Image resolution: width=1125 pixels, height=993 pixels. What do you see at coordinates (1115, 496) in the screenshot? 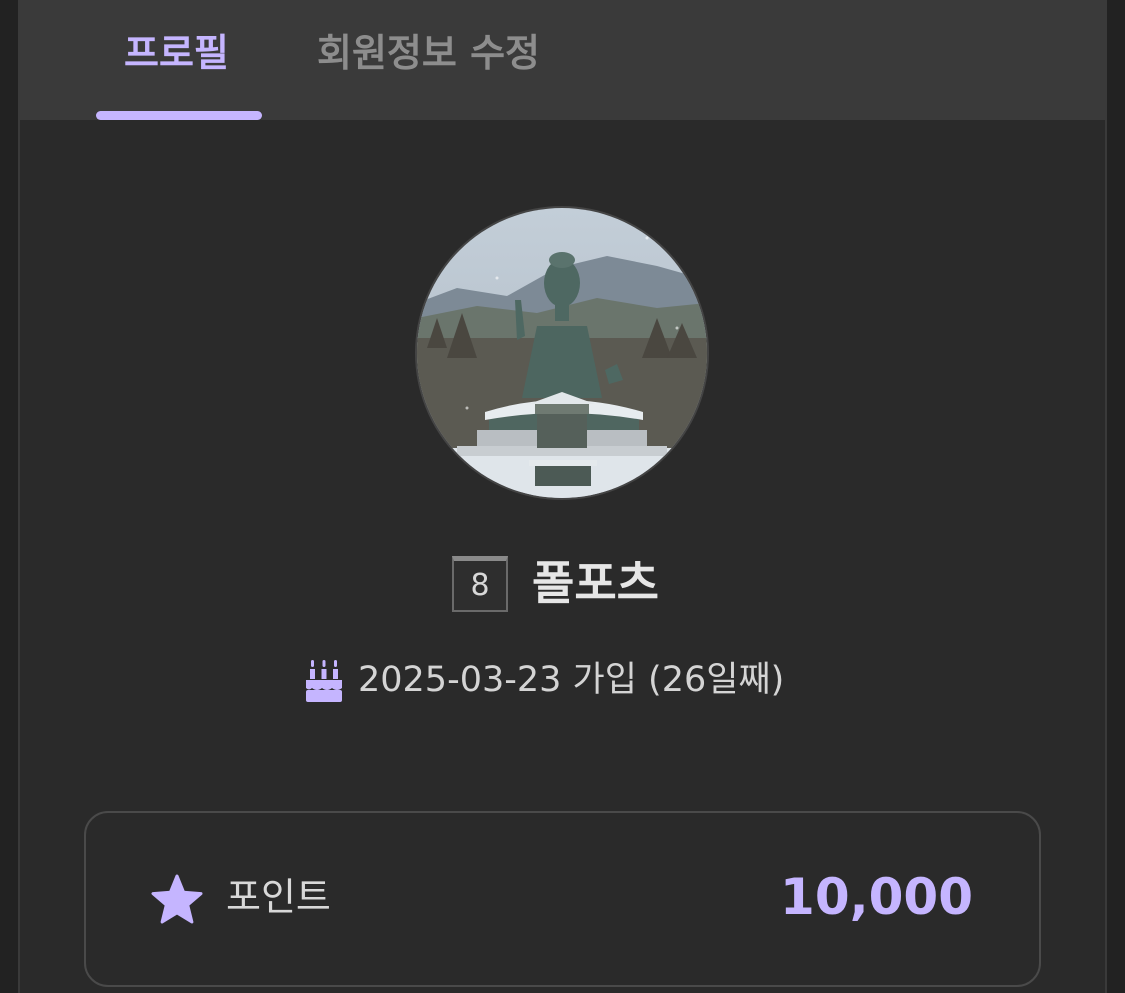
I see `right-edge` at bounding box center [1115, 496].